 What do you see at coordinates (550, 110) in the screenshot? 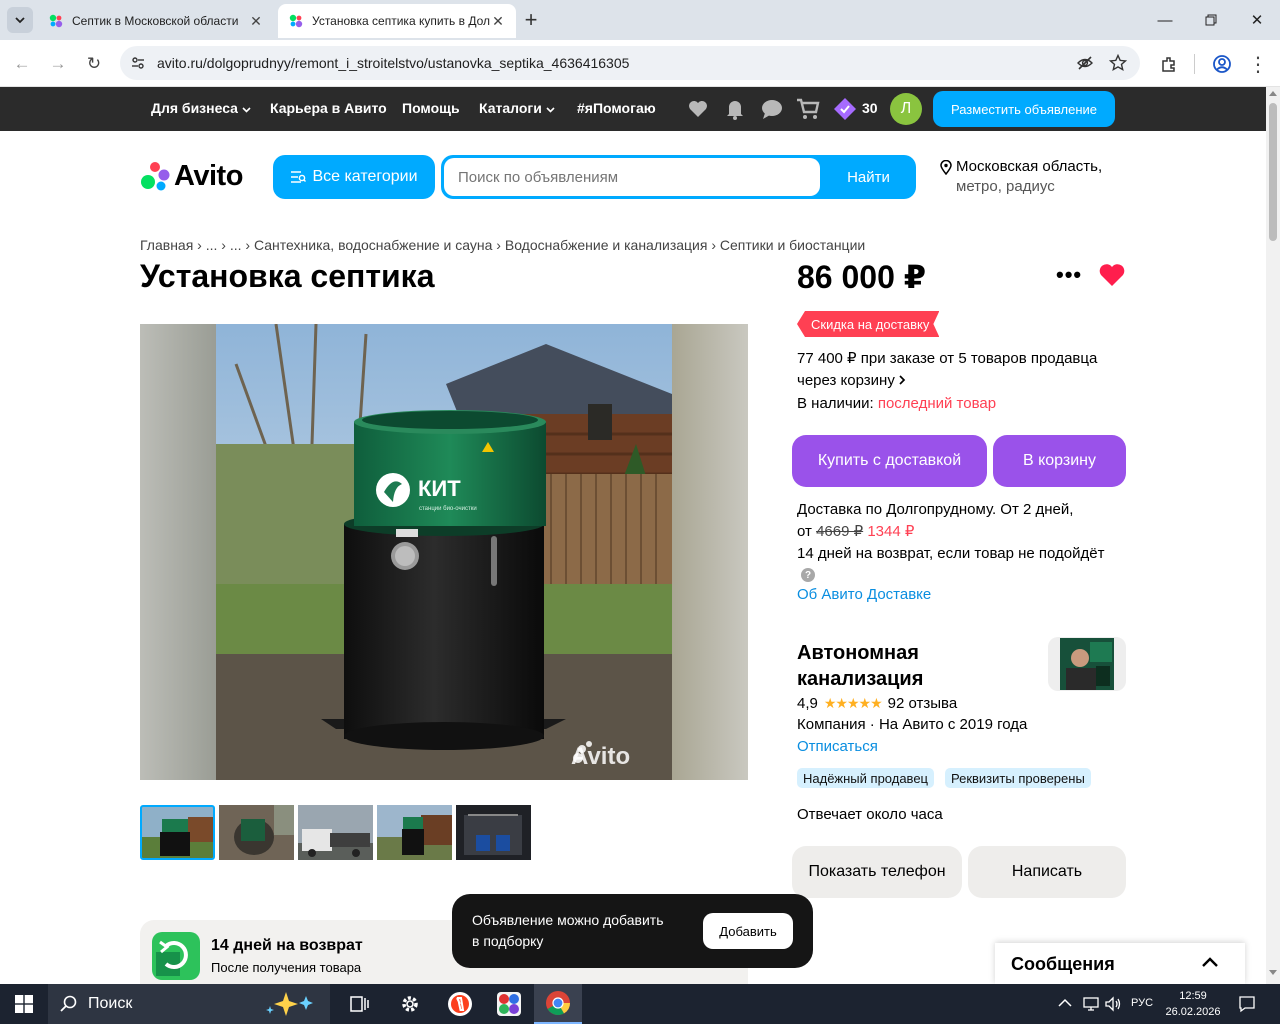
I see `chevron-down-icon` at bounding box center [550, 110].